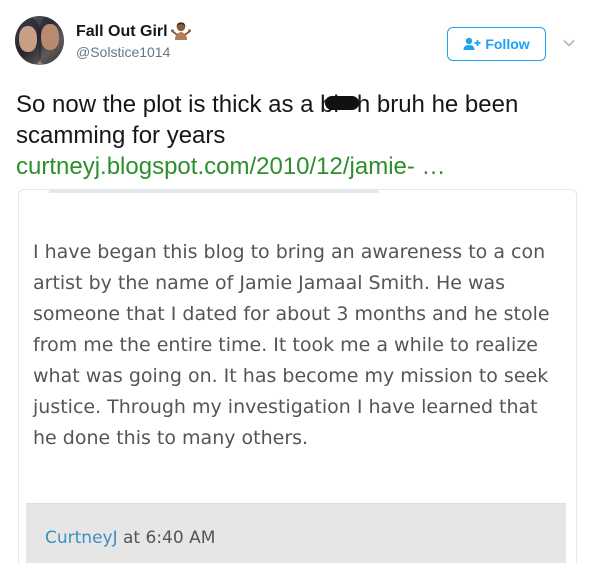 Image resolution: width=596 pixels, height=563 pixels. I want to click on avatar, so click(39, 40).